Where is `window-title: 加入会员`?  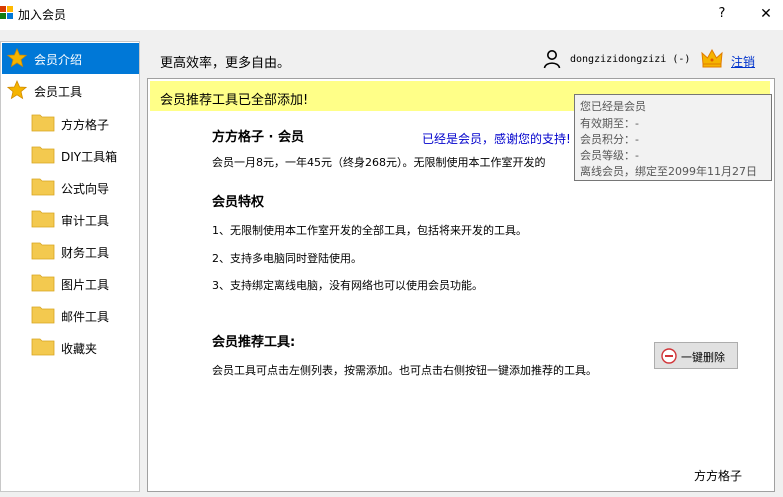 window-title: 加入会员 is located at coordinates (42, 15).